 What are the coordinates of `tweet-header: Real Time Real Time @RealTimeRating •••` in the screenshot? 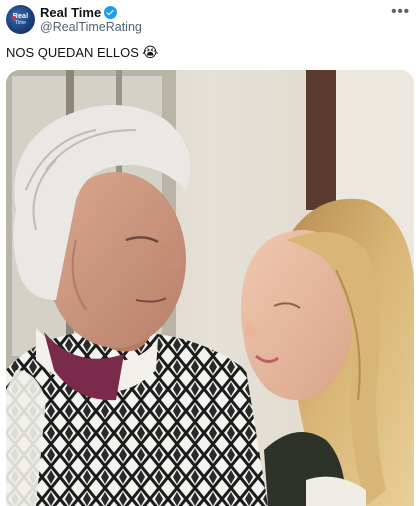 It's located at (210, 20).